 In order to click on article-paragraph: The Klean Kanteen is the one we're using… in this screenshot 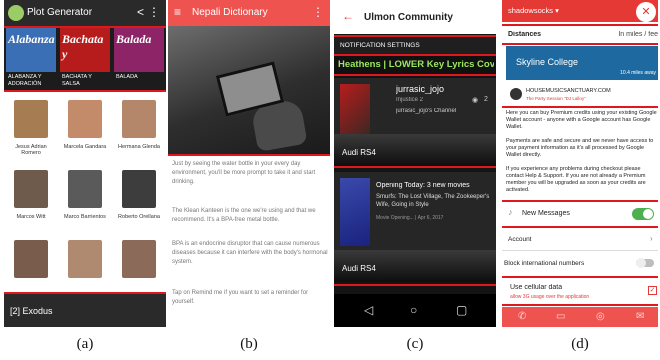, I will do `click(244, 215)`.